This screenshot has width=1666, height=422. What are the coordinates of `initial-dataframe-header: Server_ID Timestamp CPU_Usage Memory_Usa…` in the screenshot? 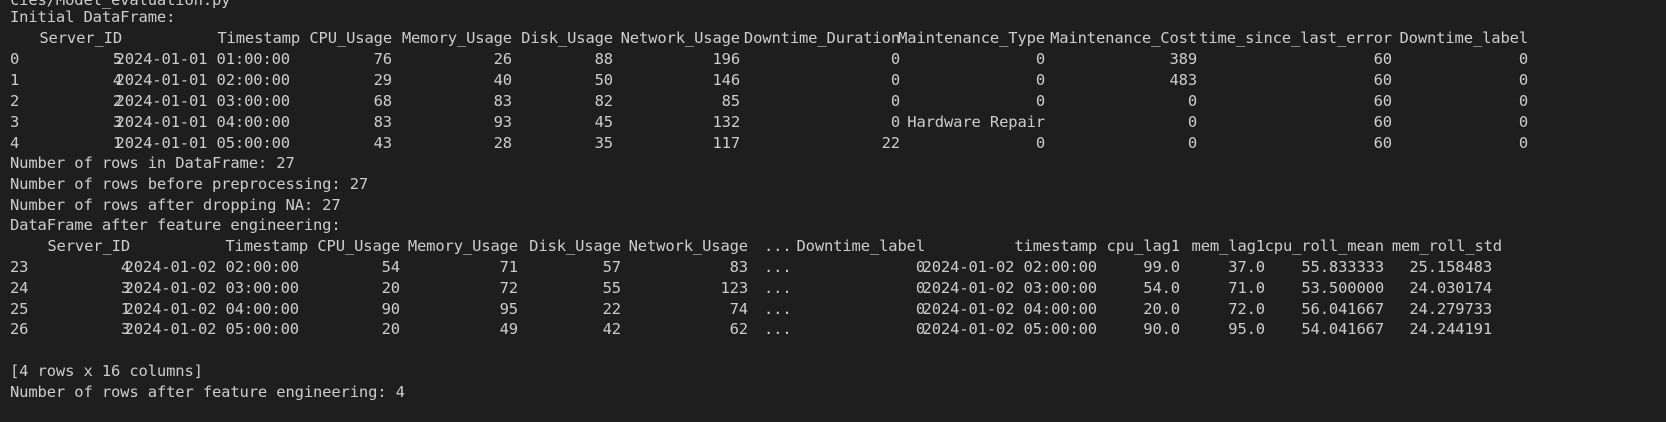 It's located at (769, 38).